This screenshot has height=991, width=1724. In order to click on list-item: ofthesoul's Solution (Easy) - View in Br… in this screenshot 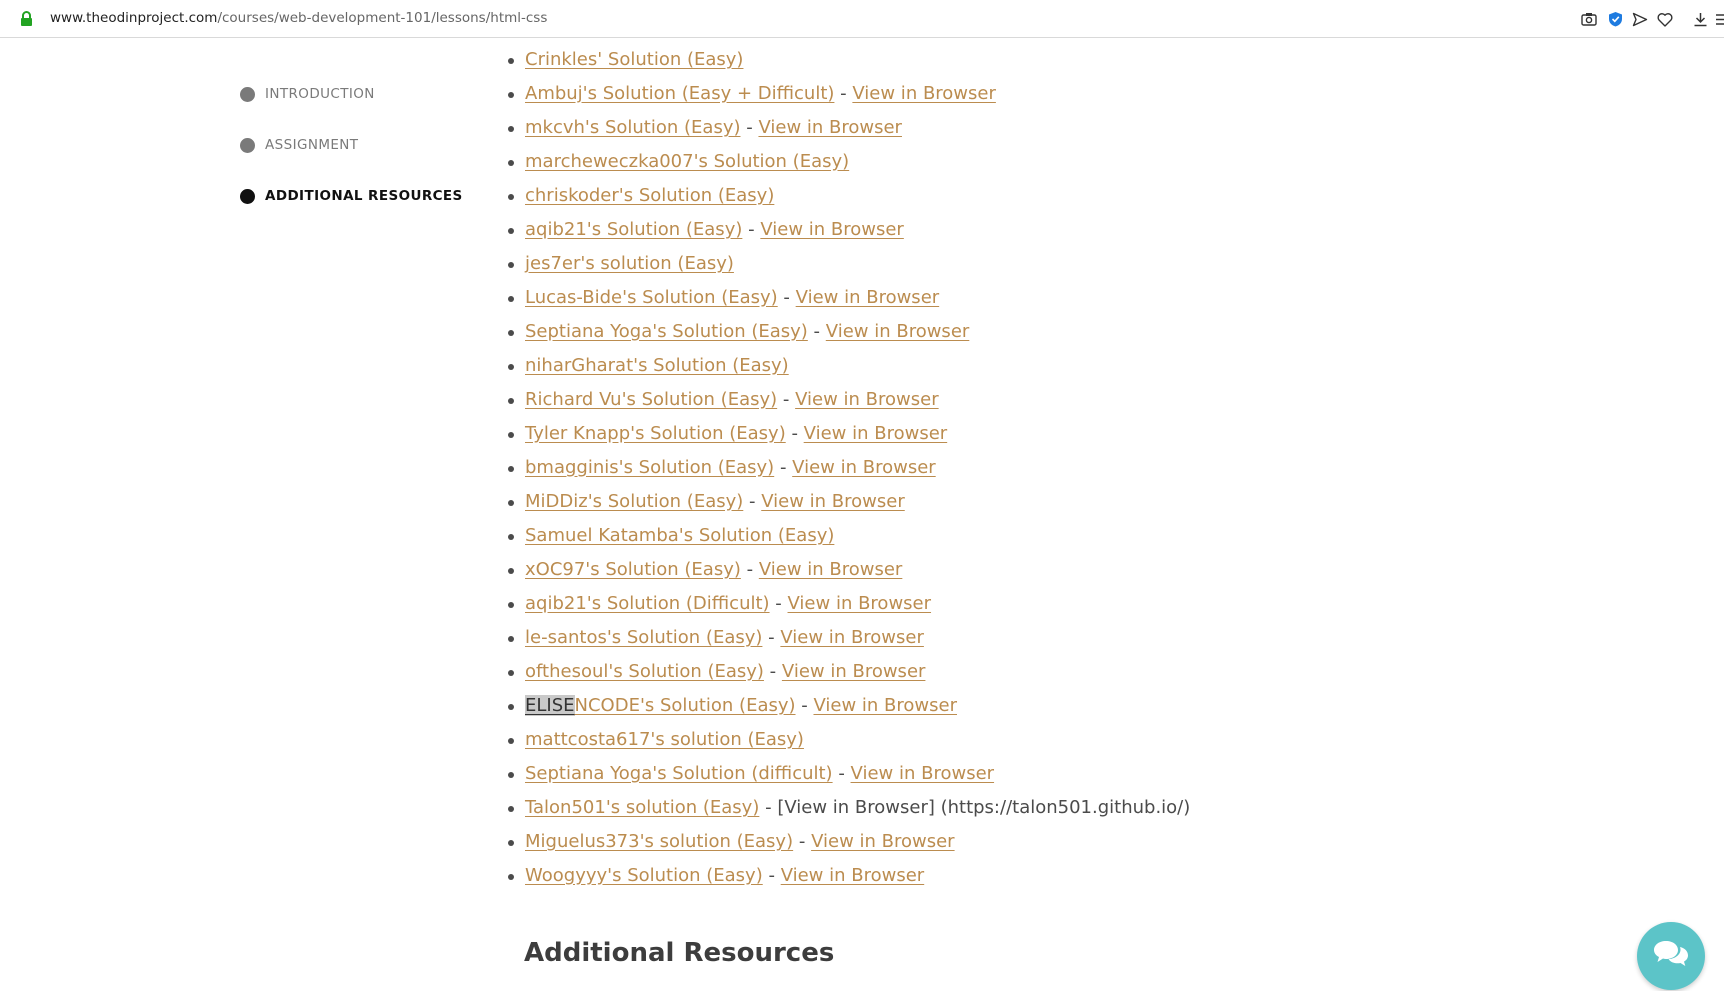, I will do `click(849, 672)`.